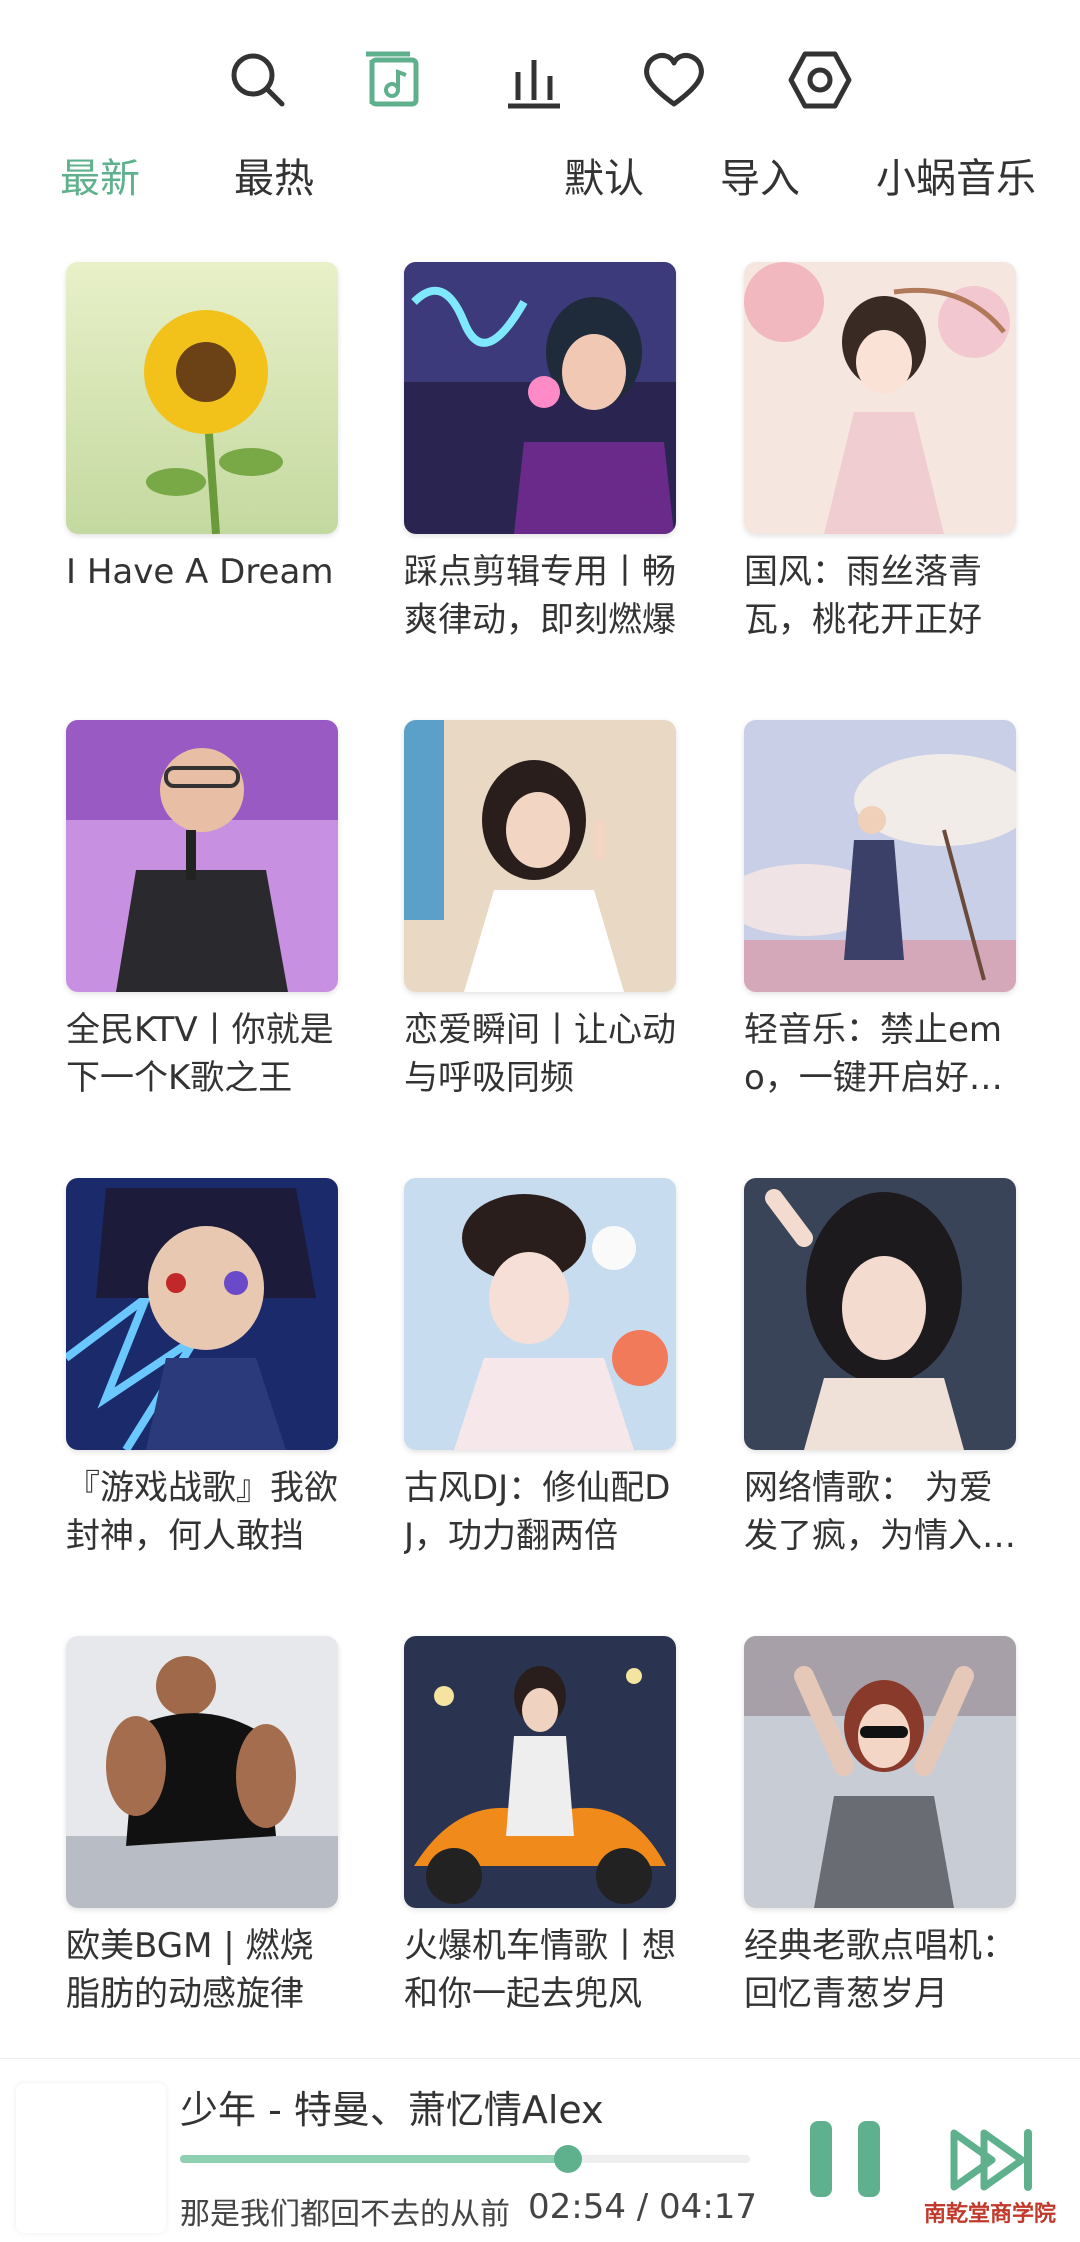 The width and height of the screenshot is (1080, 2242). Describe the element at coordinates (567, 2159) in the screenshot. I see `progress-handle` at that location.